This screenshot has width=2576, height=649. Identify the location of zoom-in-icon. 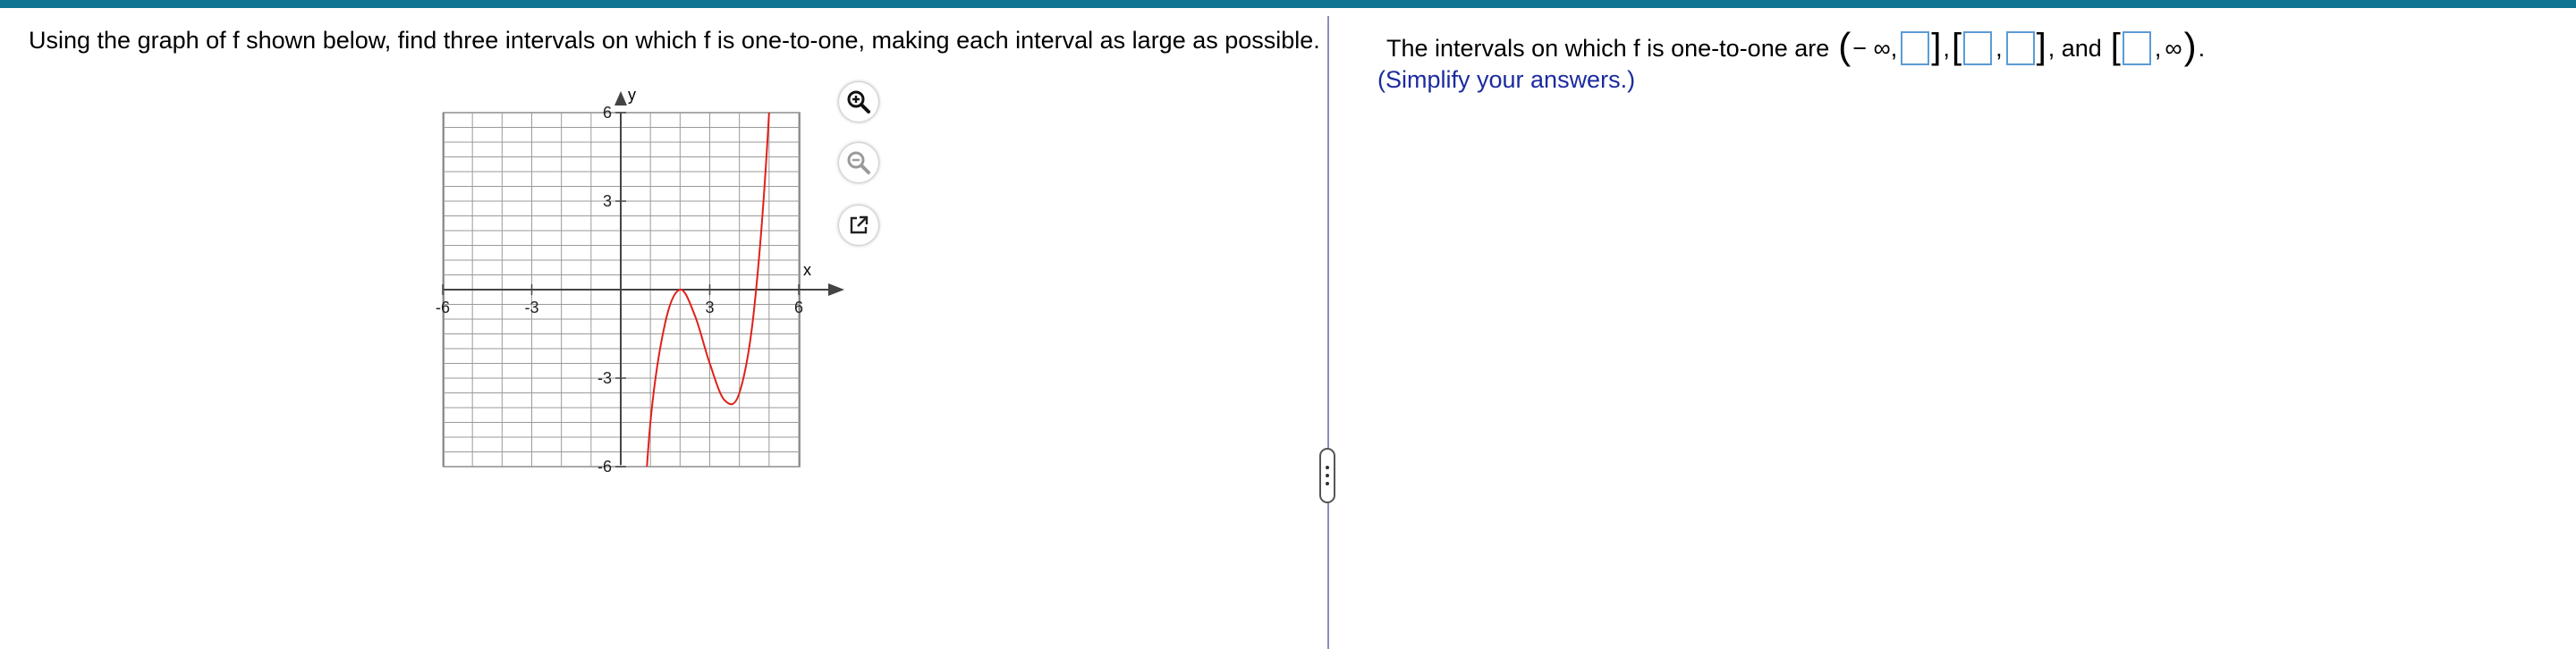
(858, 102).